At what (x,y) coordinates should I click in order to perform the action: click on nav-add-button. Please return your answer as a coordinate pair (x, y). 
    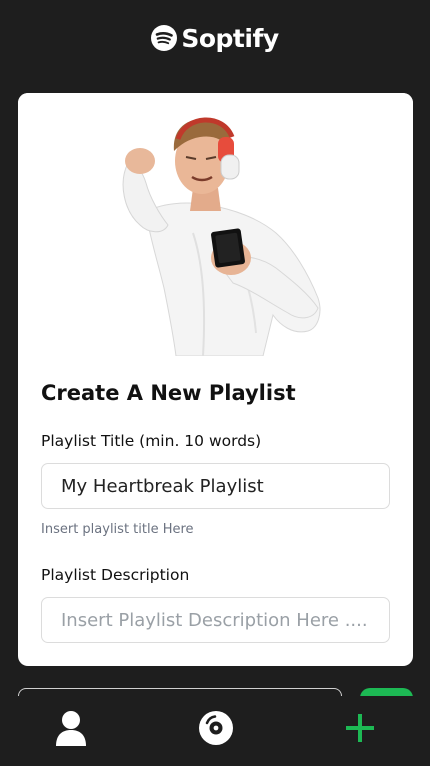
    Looking at the image, I should click on (360, 730).